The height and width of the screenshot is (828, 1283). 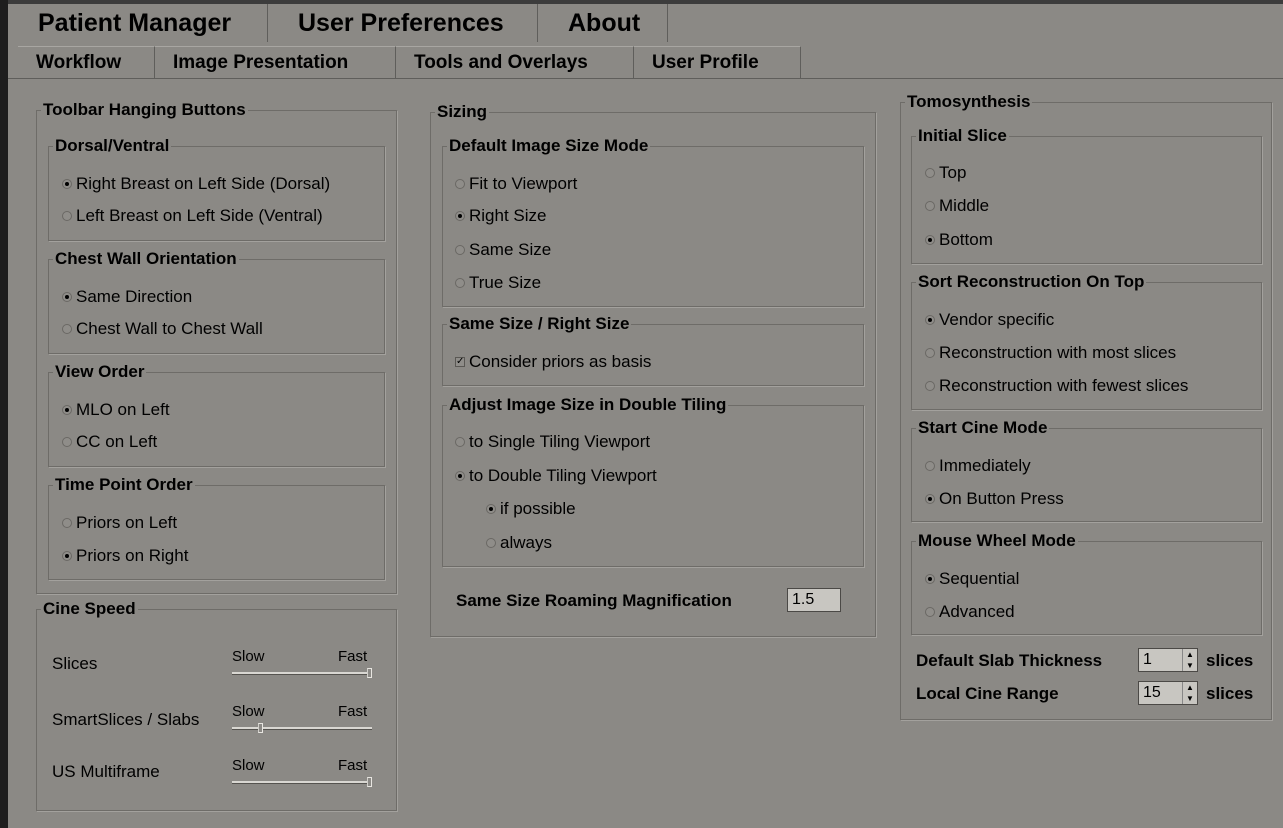 What do you see at coordinates (966, 239) in the screenshot?
I see `option-label: Bottom` at bounding box center [966, 239].